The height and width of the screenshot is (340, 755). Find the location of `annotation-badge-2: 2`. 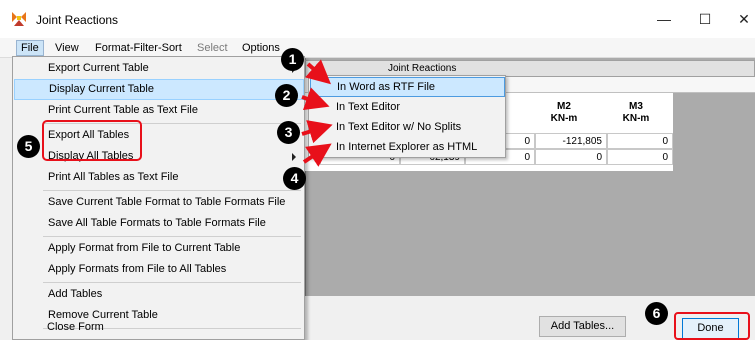

annotation-badge-2: 2 is located at coordinates (286, 95).